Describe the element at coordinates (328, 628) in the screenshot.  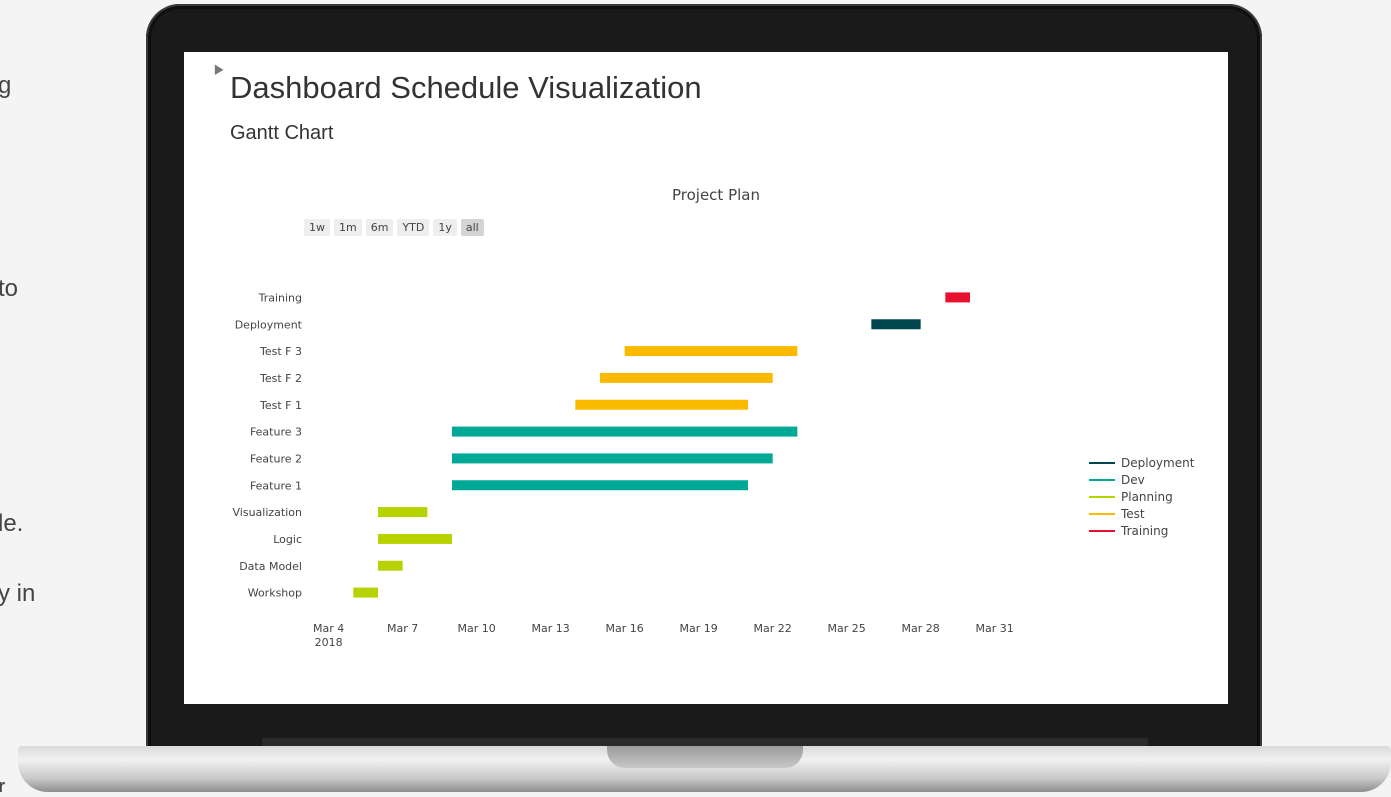
I see `x-tick-label: Mar 4` at that location.